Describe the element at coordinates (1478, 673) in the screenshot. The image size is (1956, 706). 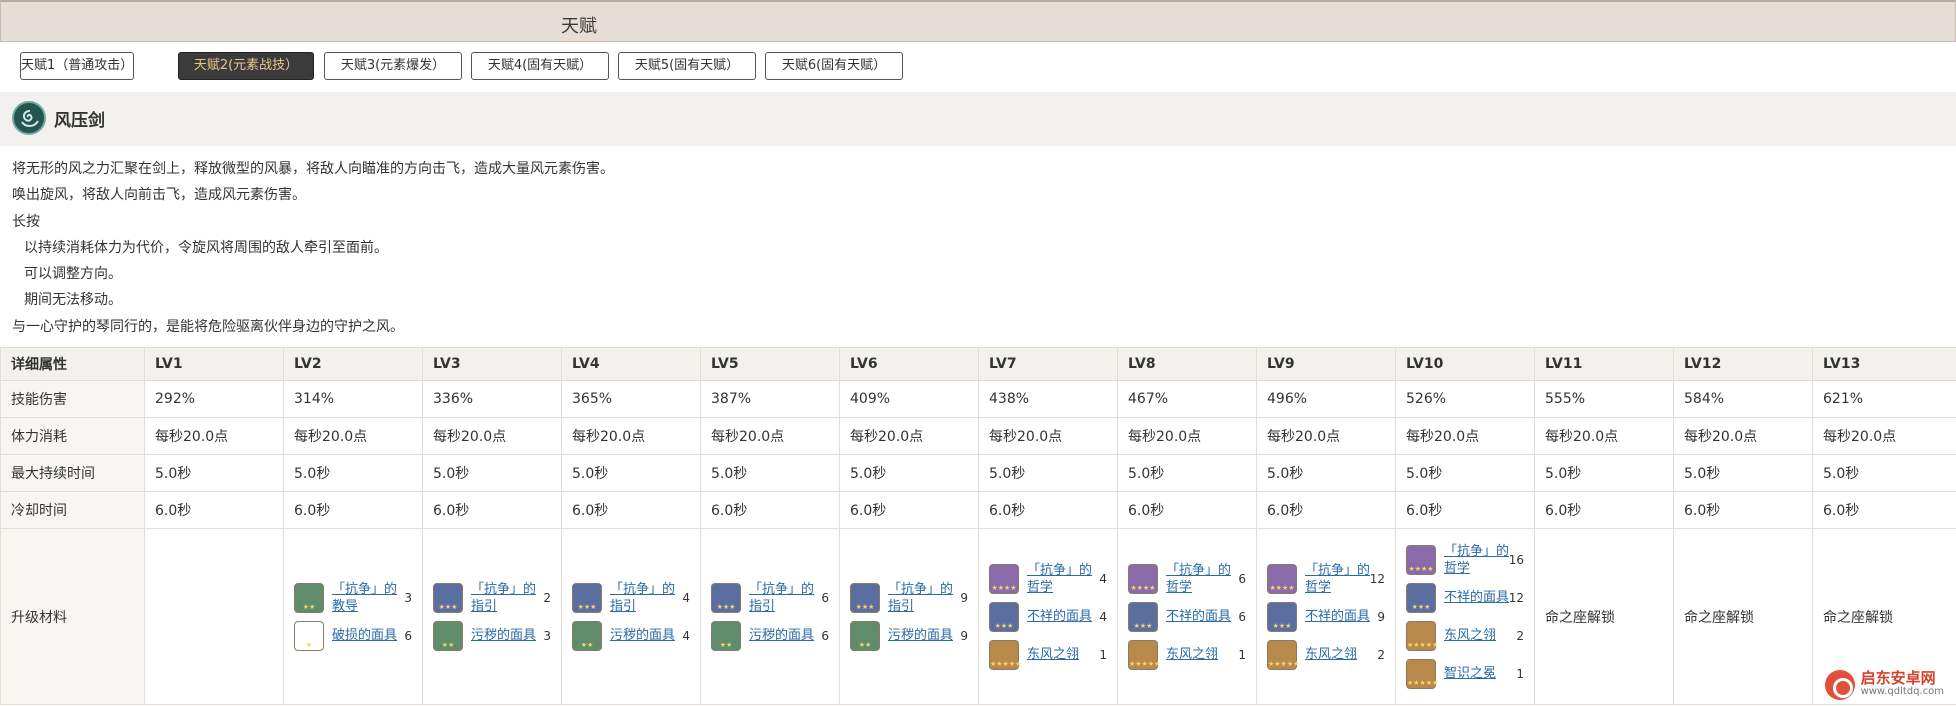
I see `material-name-link: 智识之冕` at that location.